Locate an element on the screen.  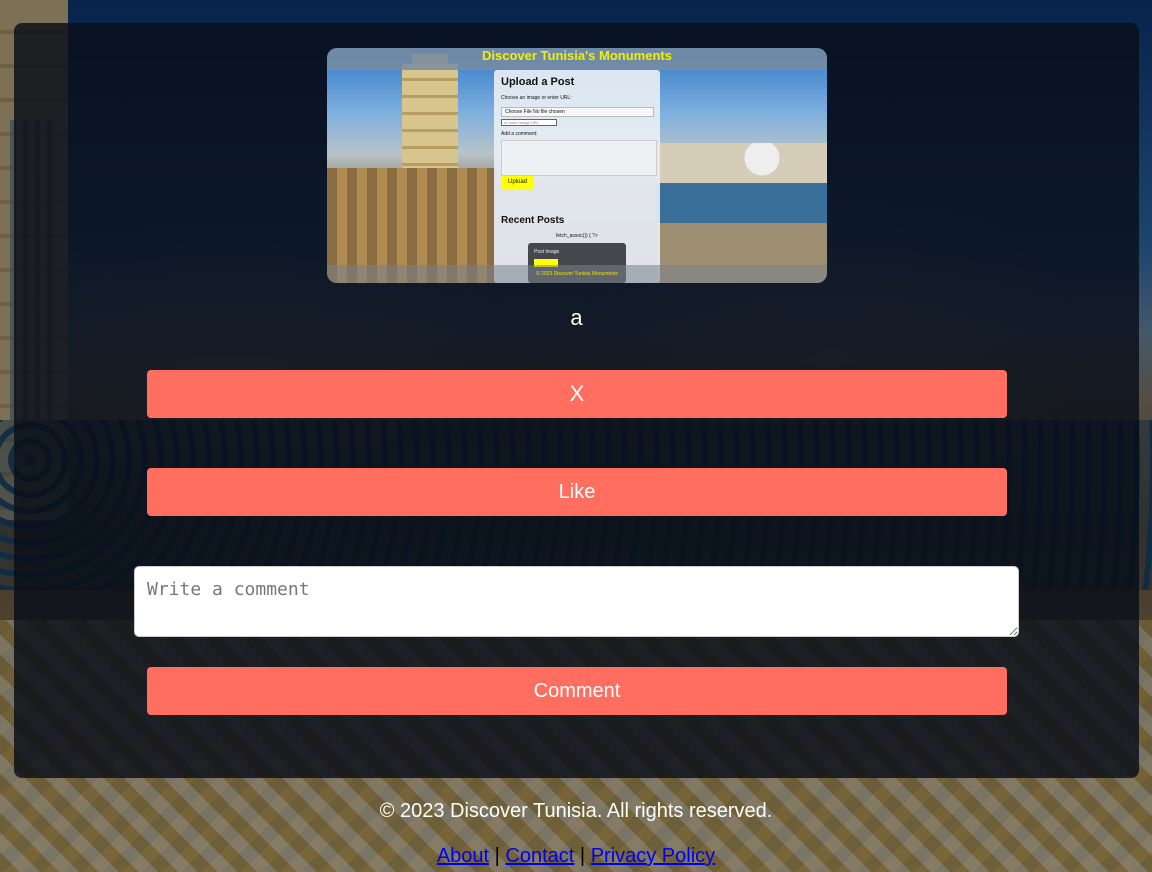
image-site-title: Discover Tunisia's Monuments is located at coordinates (577, 59).